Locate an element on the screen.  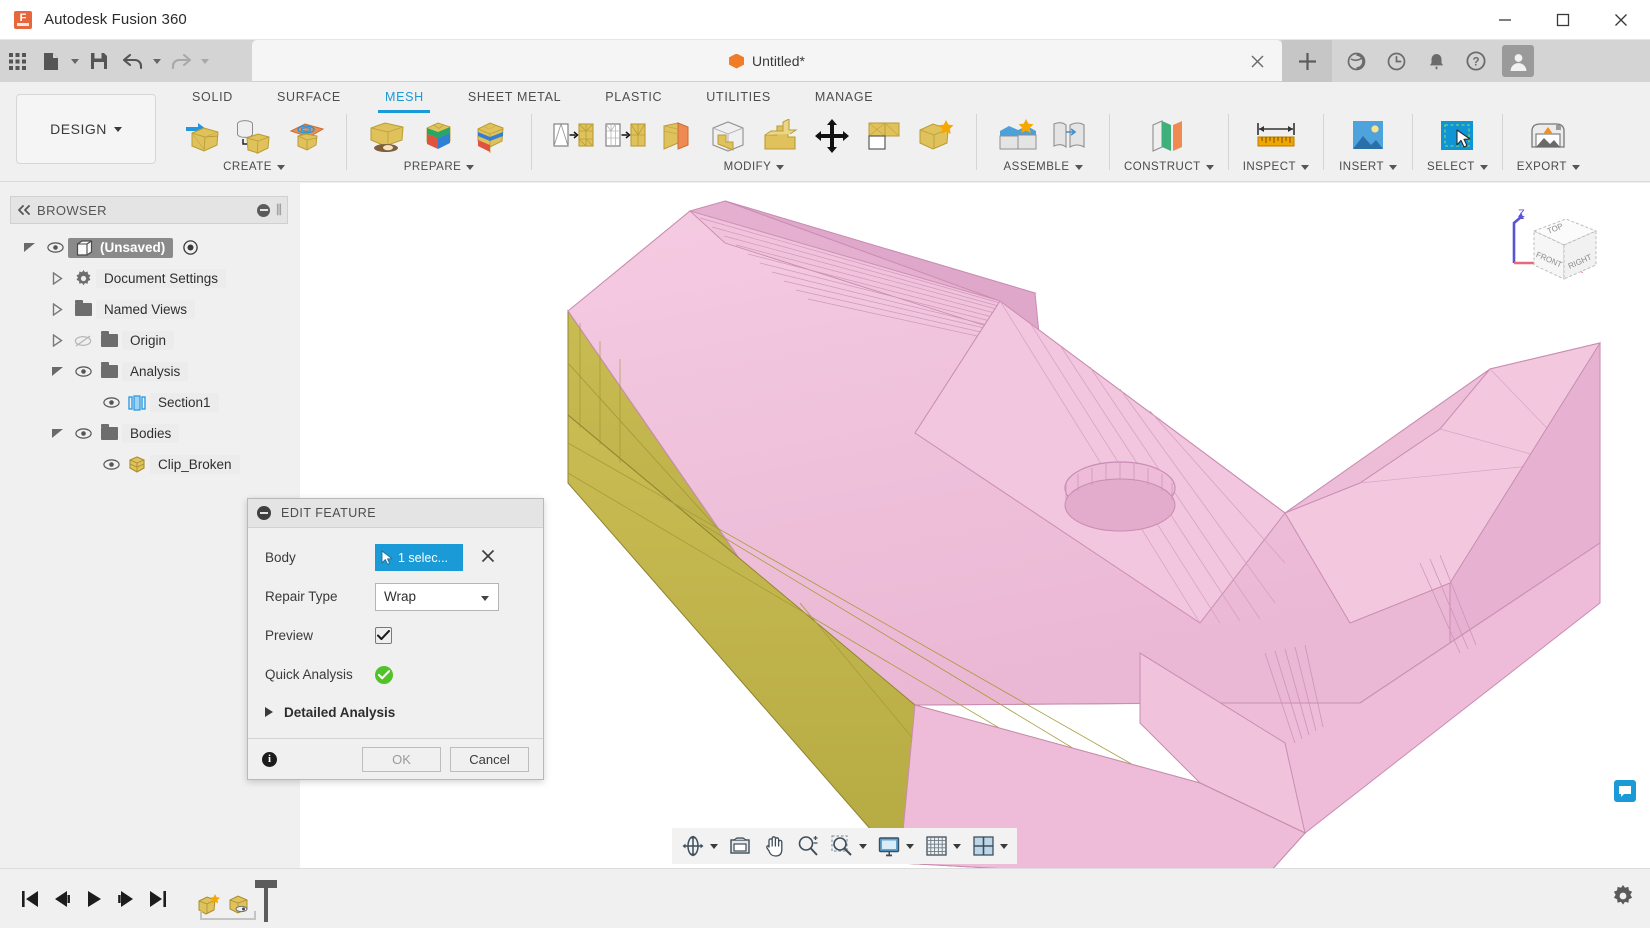
tree-item-unsaved: (Unsaved) is located at coordinates (155, 247).